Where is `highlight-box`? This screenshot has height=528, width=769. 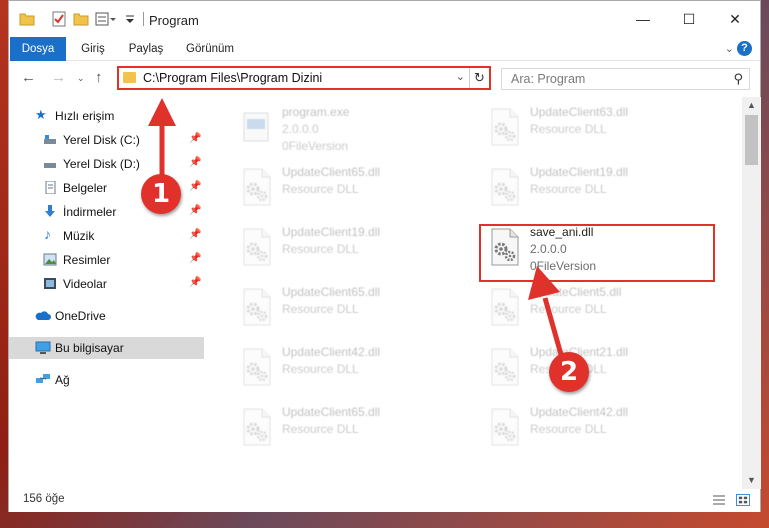
highlight-box is located at coordinates (597, 253).